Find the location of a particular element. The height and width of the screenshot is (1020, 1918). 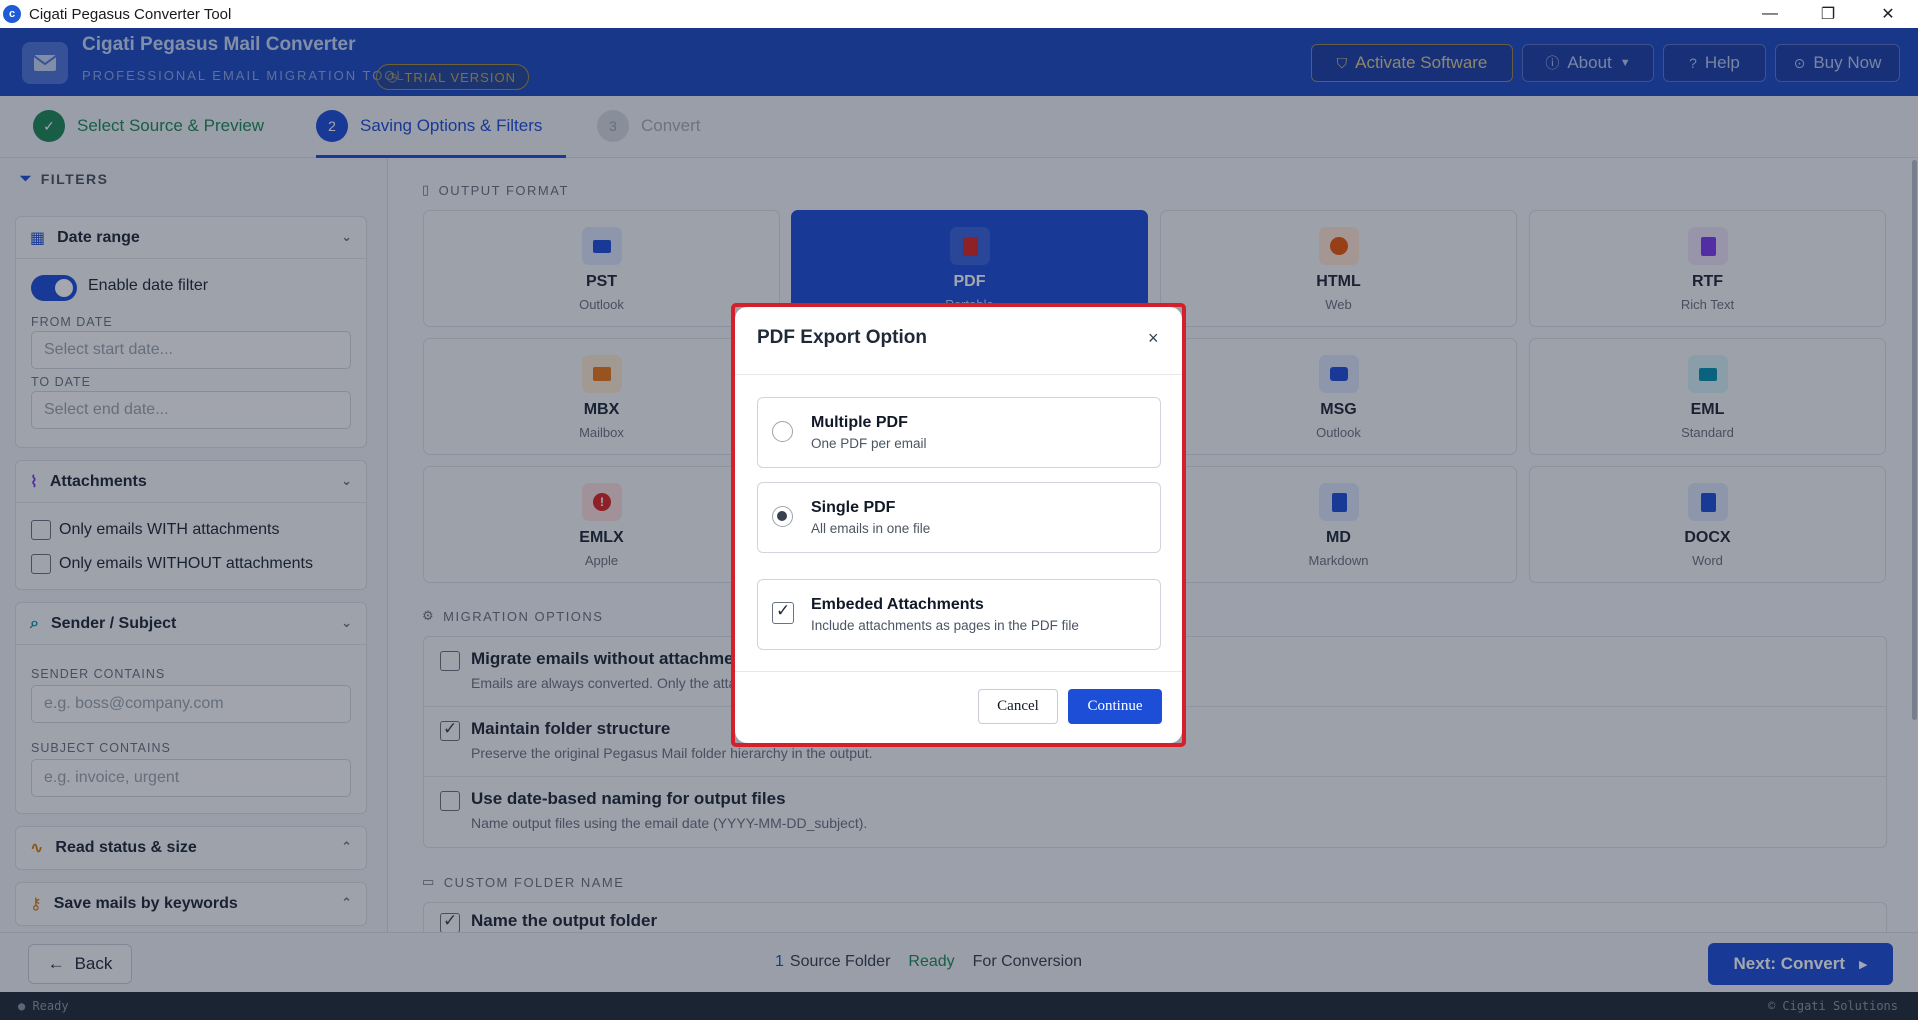

close-window-button: ✕ is located at coordinates (1888, 14).